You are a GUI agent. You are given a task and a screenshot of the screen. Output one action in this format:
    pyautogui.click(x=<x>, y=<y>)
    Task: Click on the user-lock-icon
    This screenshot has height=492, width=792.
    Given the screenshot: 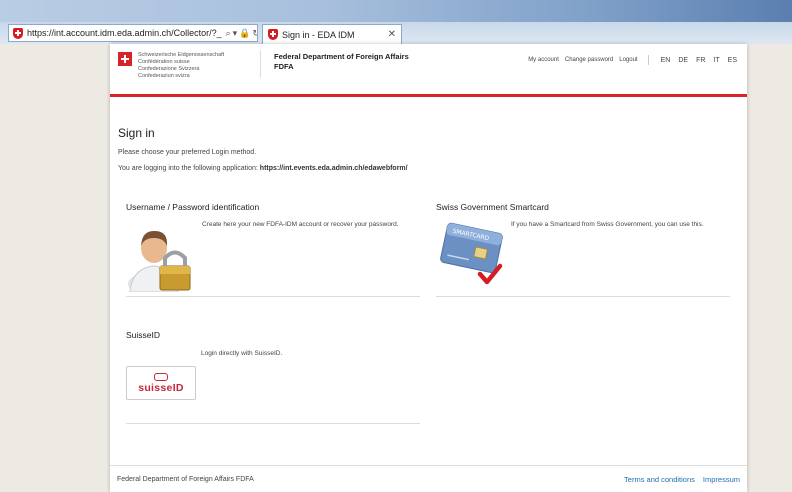 What is the action you would take?
    pyautogui.click(x=162, y=256)
    